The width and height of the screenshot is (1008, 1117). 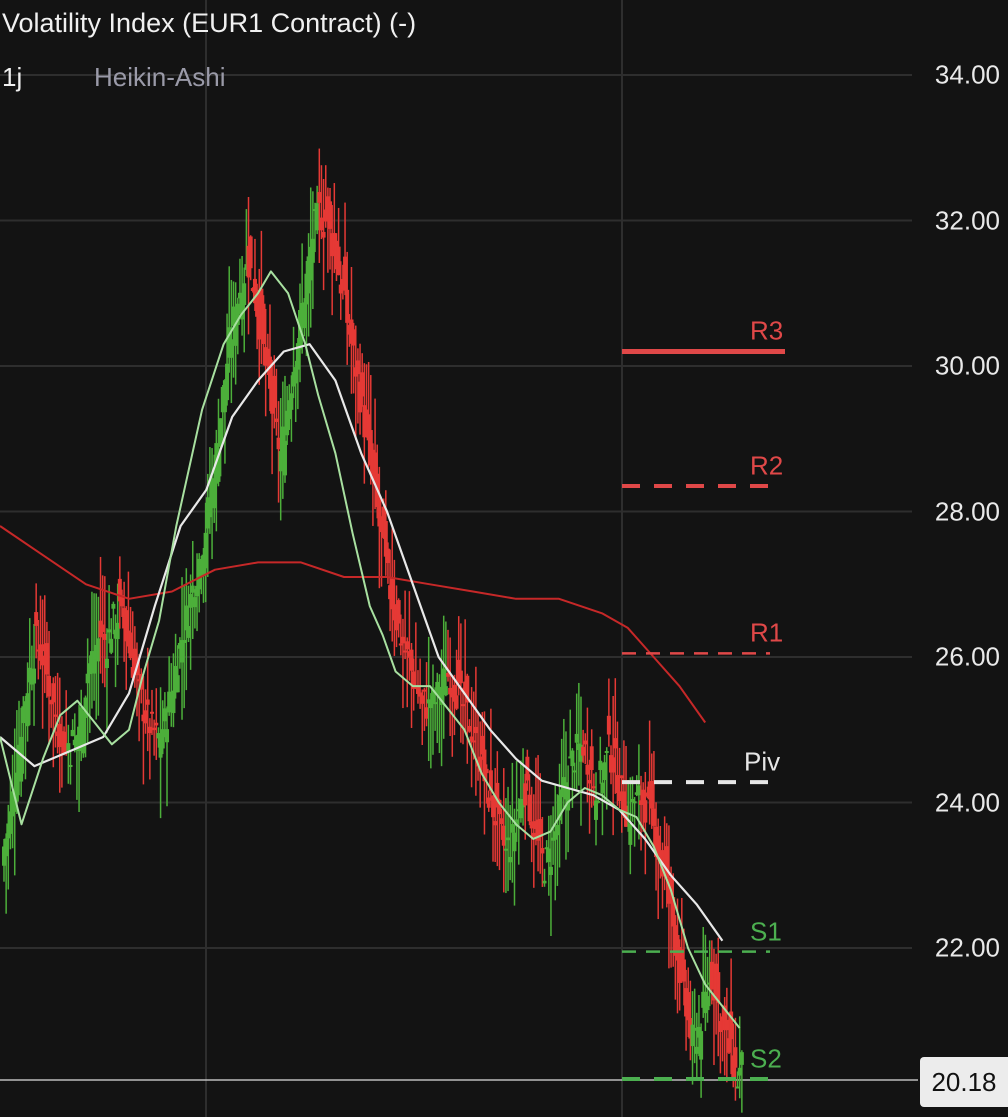 What do you see at coordinates (967, 656) in the screenshot?
I see `y-tick-label: 26.00` at bounding box center [967, 656].